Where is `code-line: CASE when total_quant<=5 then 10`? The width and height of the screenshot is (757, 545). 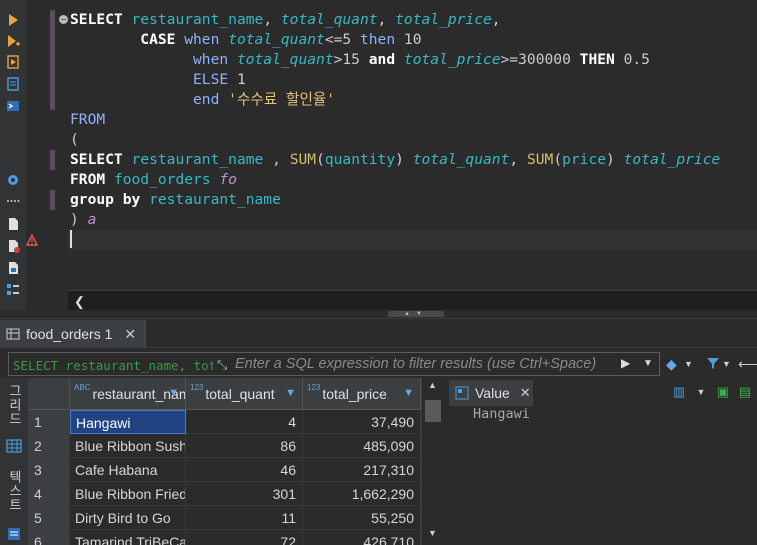
code-line: CASE when total_quant<=5 then 10 is located at coordinates (395, 40).